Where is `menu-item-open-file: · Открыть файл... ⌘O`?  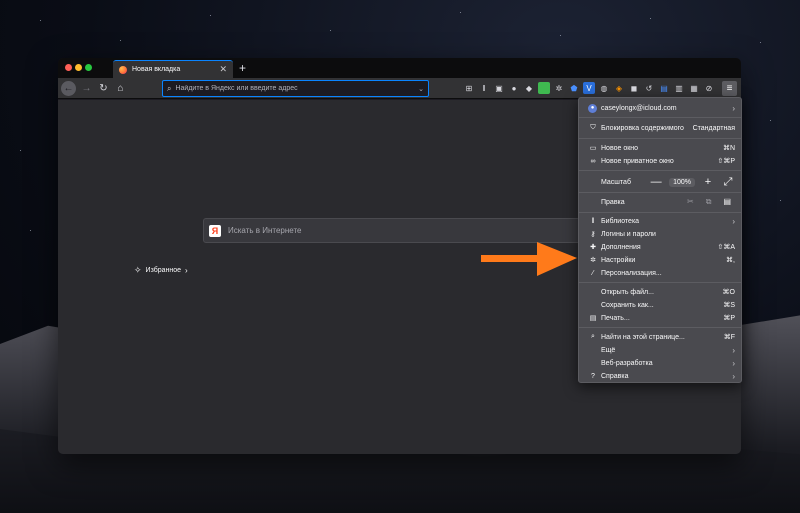 menu-item-open-file: · Открыть файл... ⌘O is located at coordinates (660, 292).